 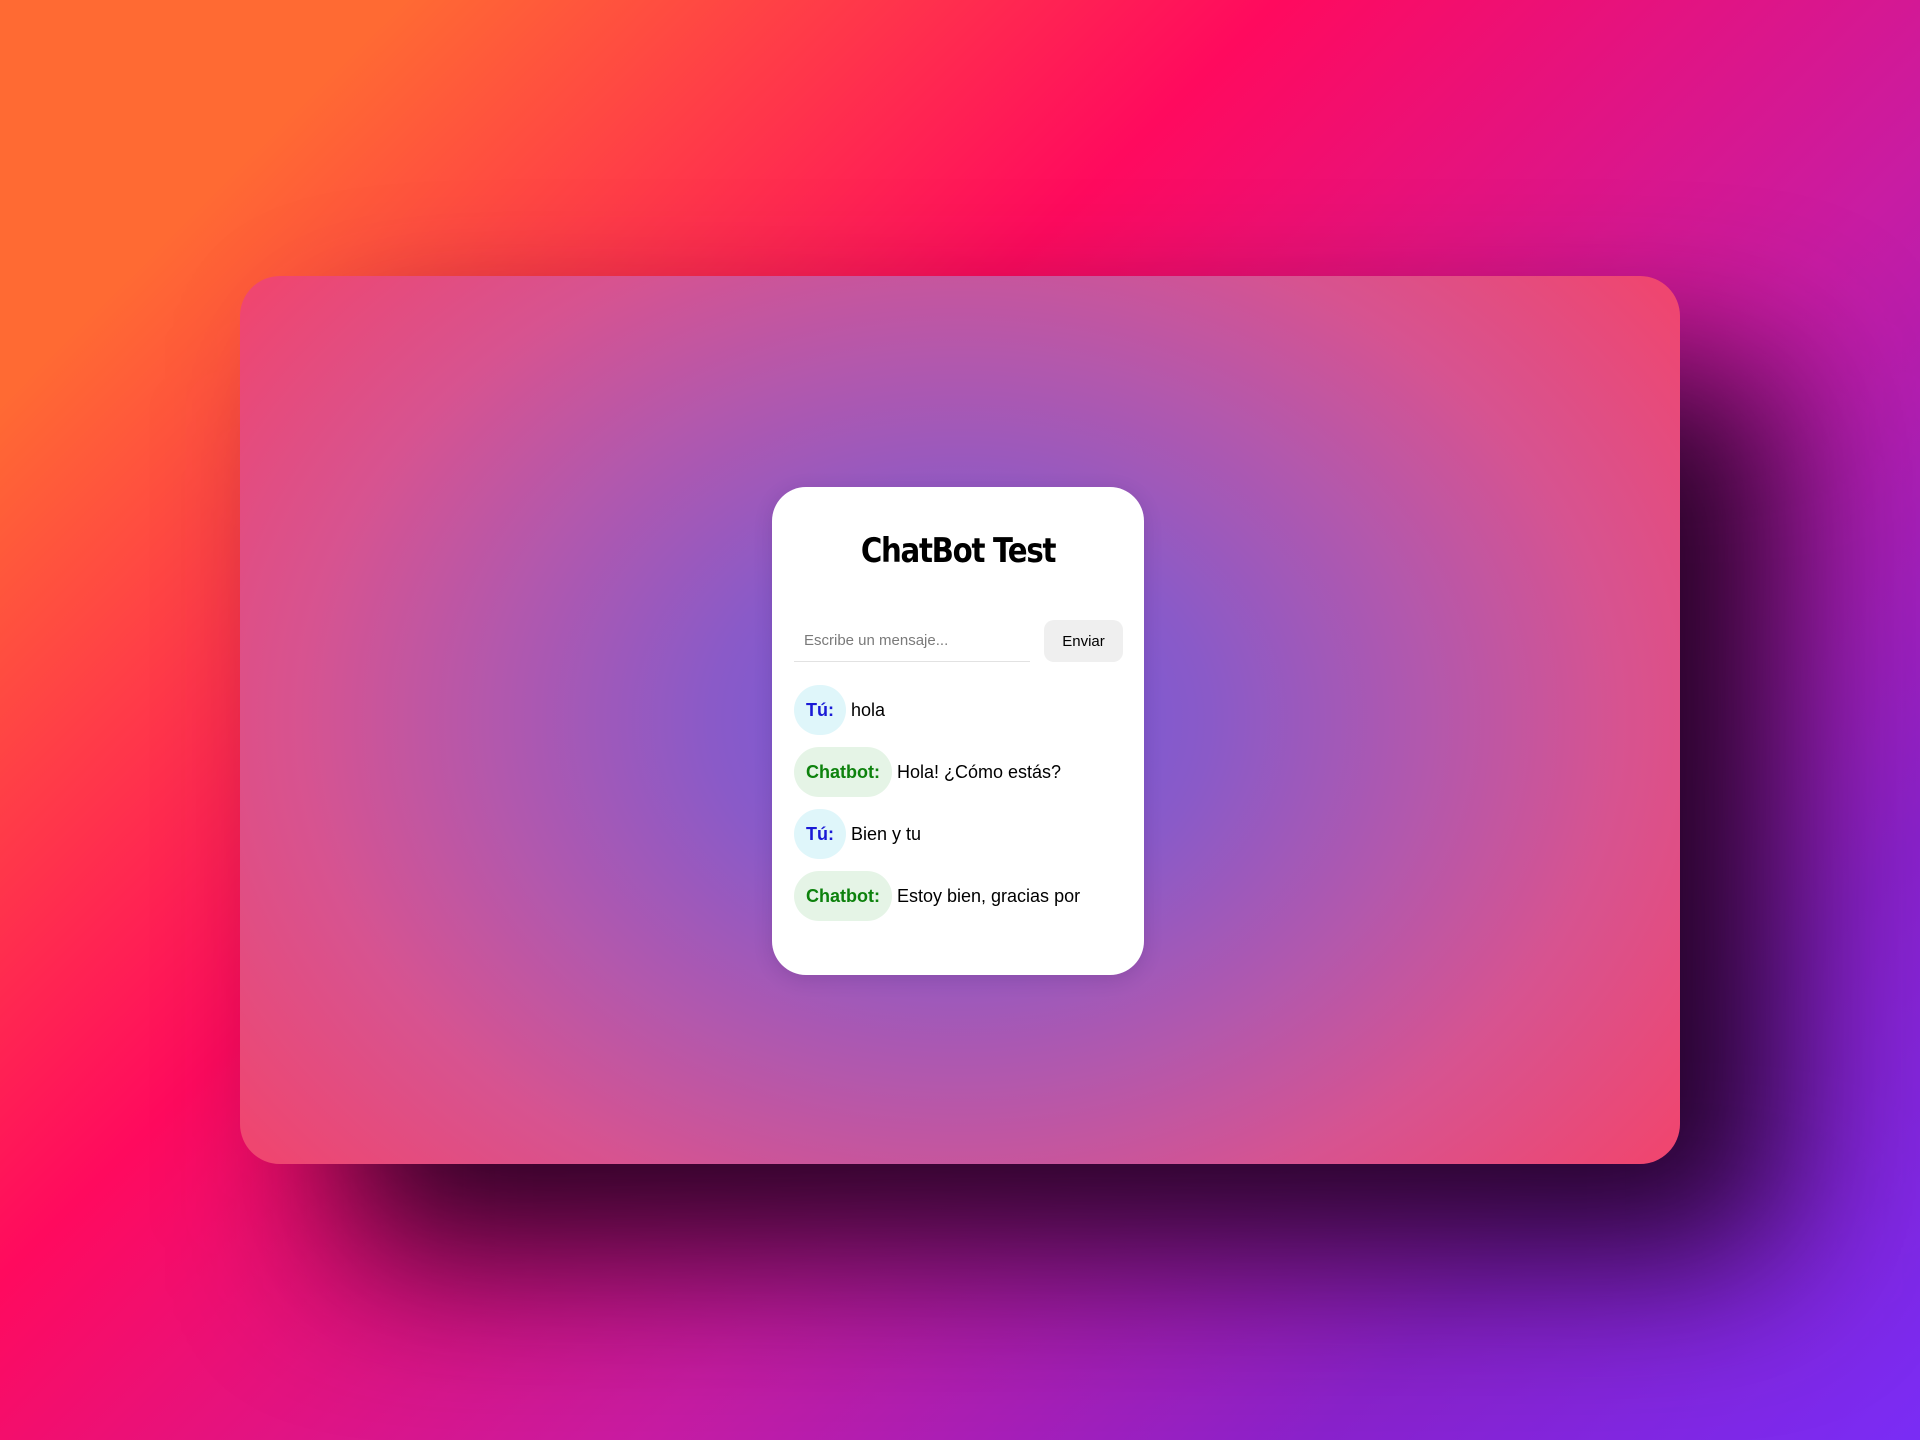 I want to click on message-item: Tú: hola, so click(x=959, y=710).